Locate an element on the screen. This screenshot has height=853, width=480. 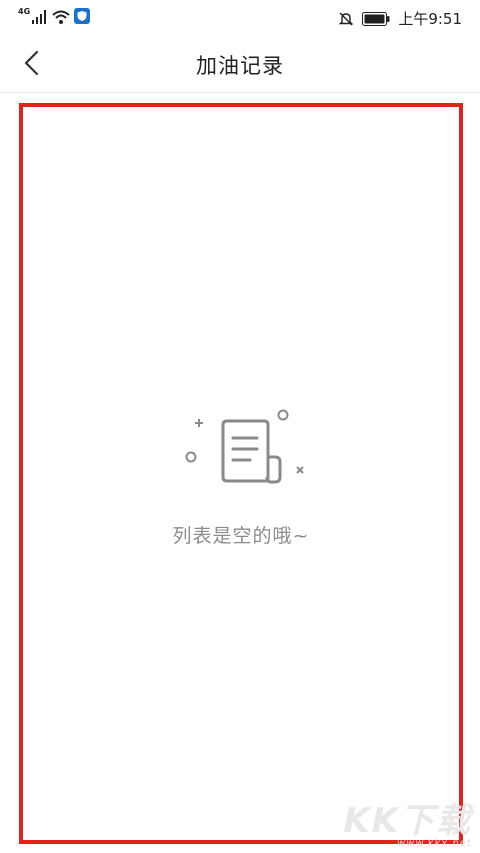
wifi-icon is located at coordinates (61, 17).